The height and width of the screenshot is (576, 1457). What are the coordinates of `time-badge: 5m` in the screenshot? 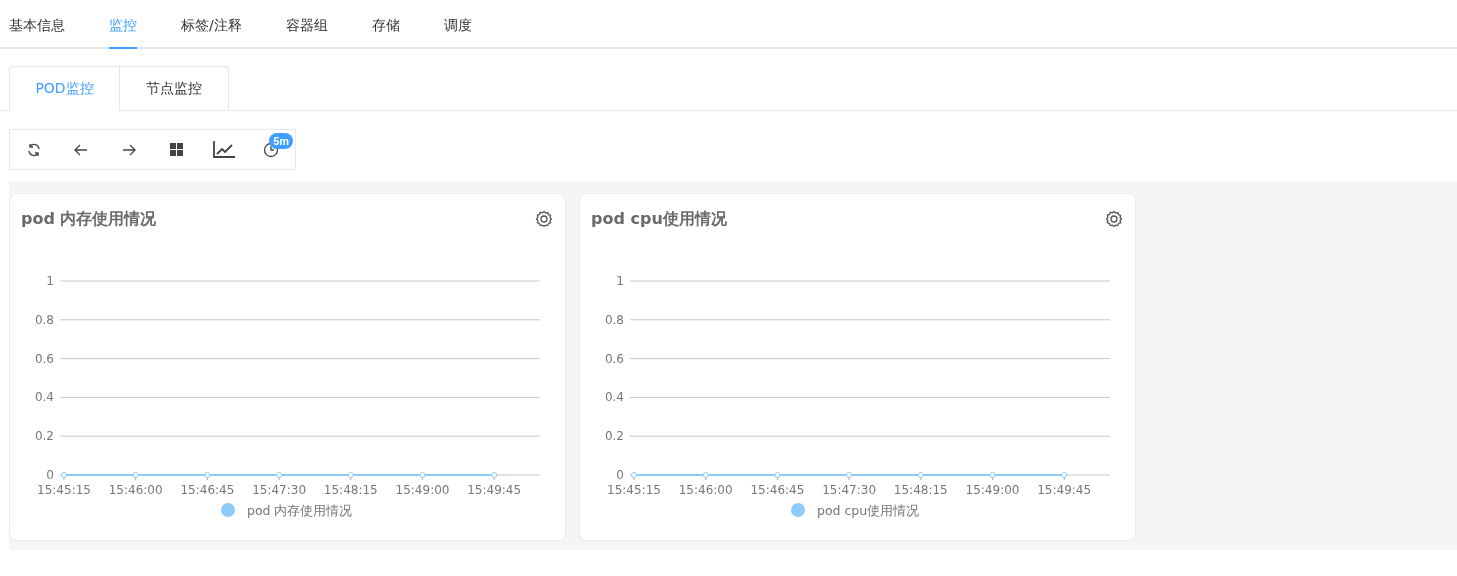 It's located at (281, 140).